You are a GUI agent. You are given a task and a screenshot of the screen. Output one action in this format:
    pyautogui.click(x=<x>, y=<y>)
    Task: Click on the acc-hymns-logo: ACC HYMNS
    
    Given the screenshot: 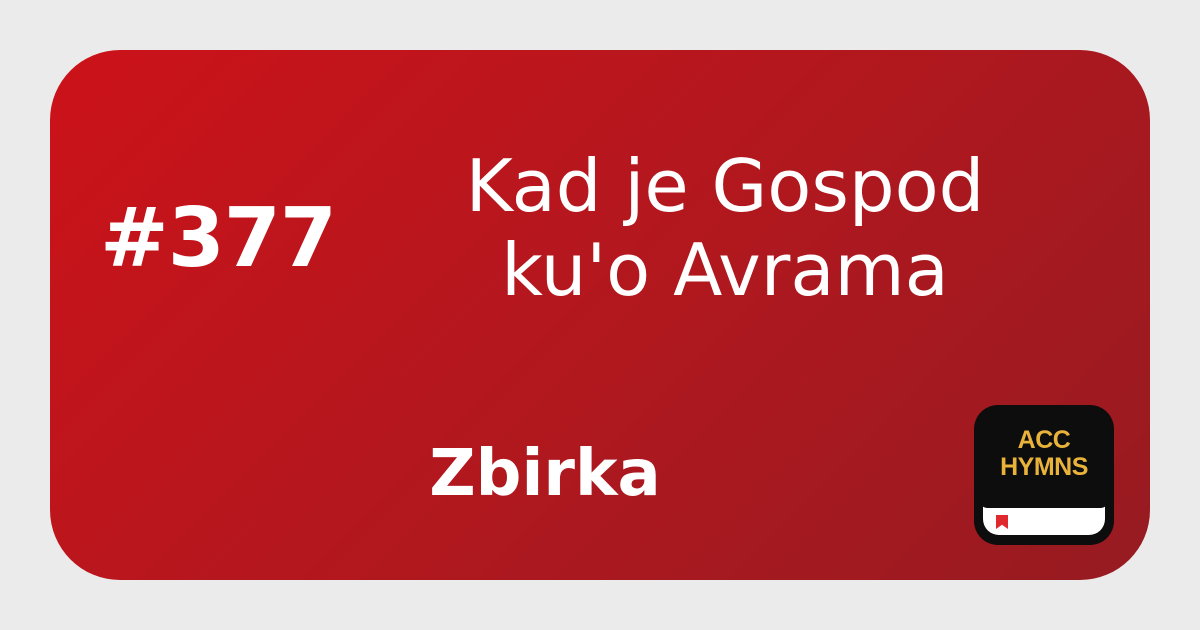 What is the action you would take?
    pyautogui.click(x=1044, y=475)
    